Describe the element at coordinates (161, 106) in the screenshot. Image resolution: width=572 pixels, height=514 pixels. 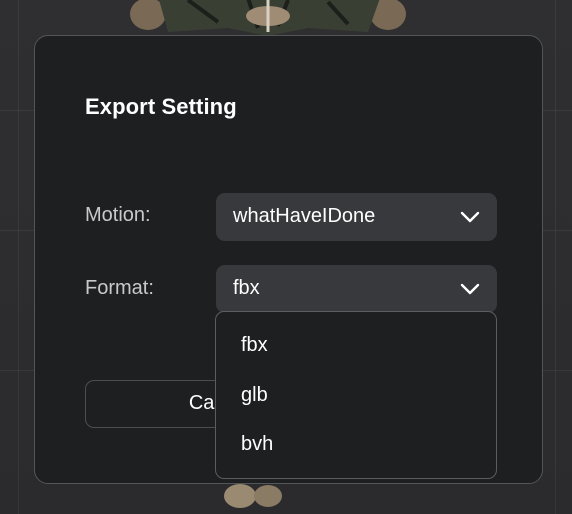
I see `dialog-title: Export Setting` at that location.